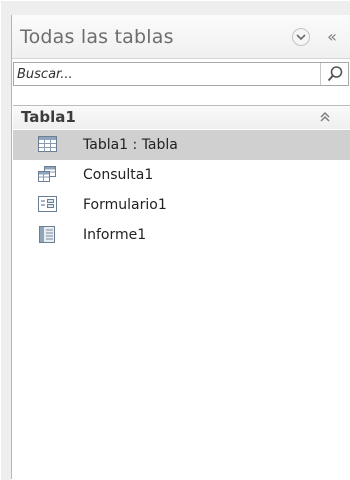 Image resolution: width=350 pixels, height=480 pixels. Describe the element at coordinates (48, 117) in the screenshot. I see `group-title: Tabla1` at that location.